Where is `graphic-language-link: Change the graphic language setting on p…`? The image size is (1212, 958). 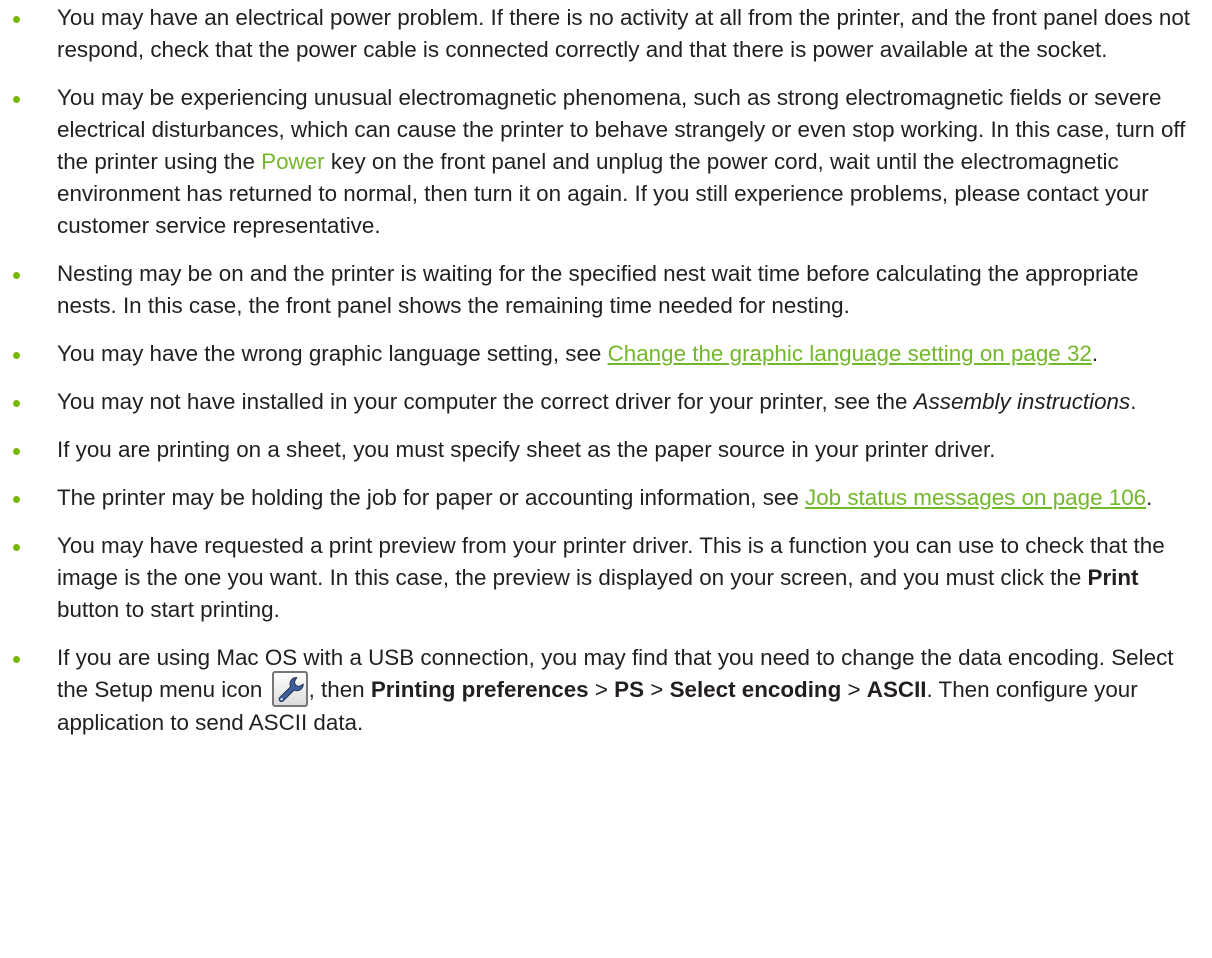 graphic-language-link: Change the graphic language setting on p… is located at coordinates (850, 353).